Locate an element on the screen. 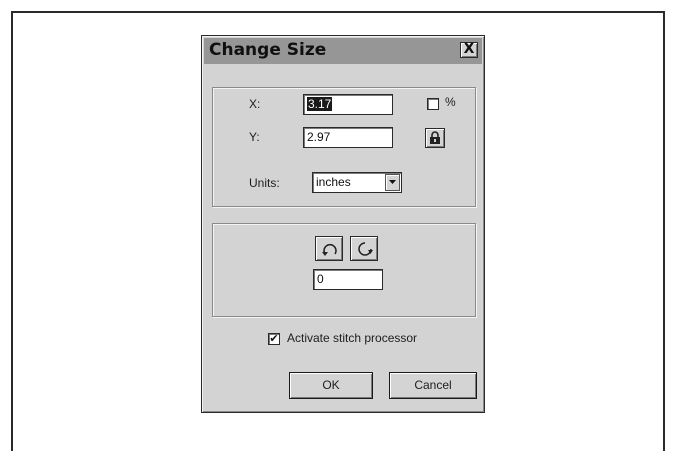 The image size is (676, 451). rotation-angle-value: 0 is located at coordinates (320, 279).